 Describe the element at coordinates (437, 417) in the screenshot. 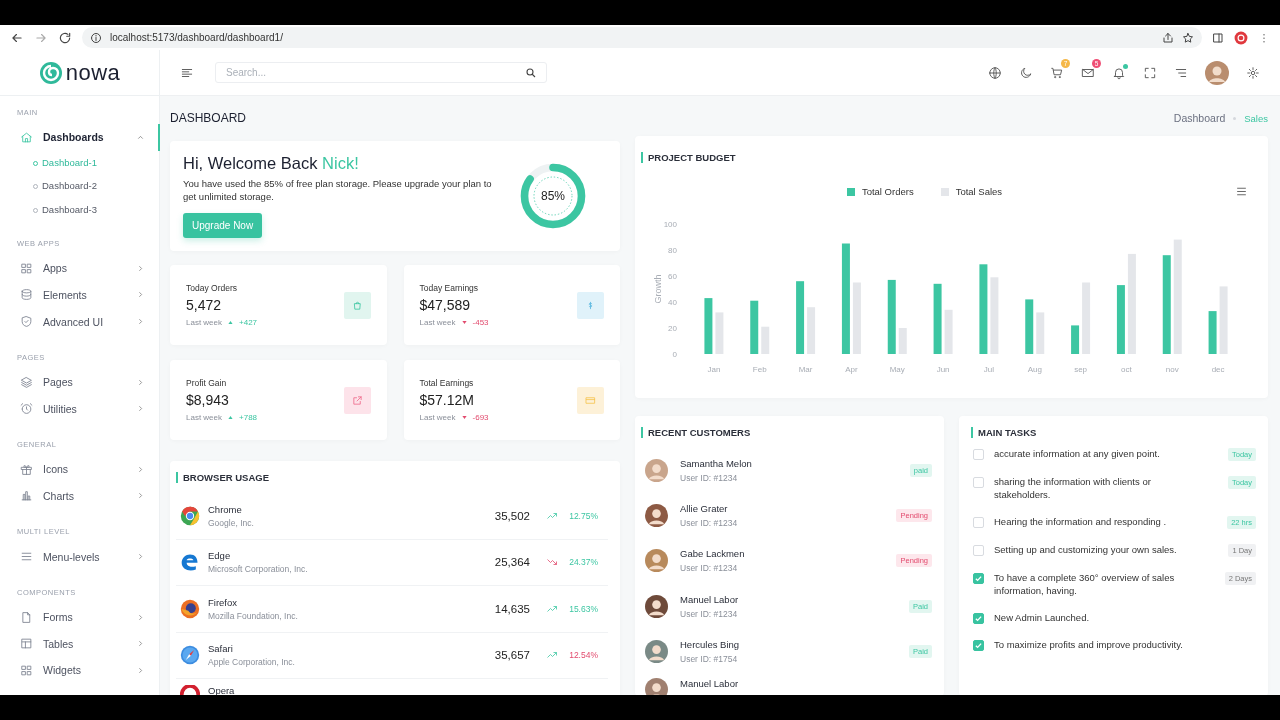

I see `stat-period: Last week` at that location.